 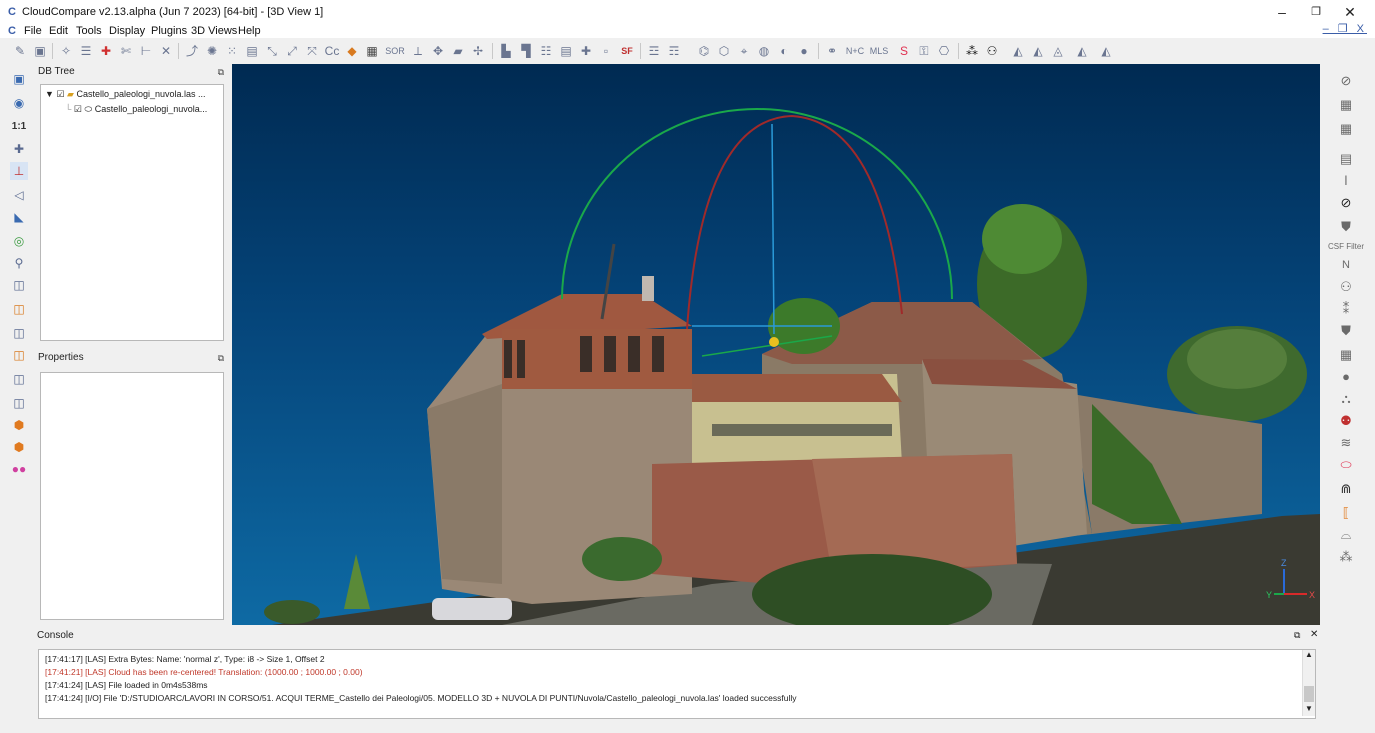 I want to click on pick-rotation-center-icon: ✧, so click(x=66, y=51).